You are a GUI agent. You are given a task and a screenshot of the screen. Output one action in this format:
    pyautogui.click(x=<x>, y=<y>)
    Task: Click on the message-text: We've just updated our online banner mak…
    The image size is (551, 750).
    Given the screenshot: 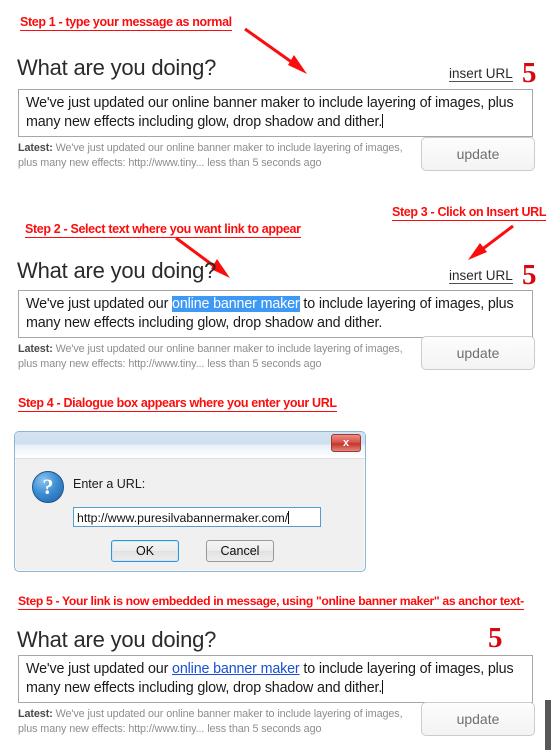 What is the action you would take?
    pyautogui.click(x=270, y=112)
    